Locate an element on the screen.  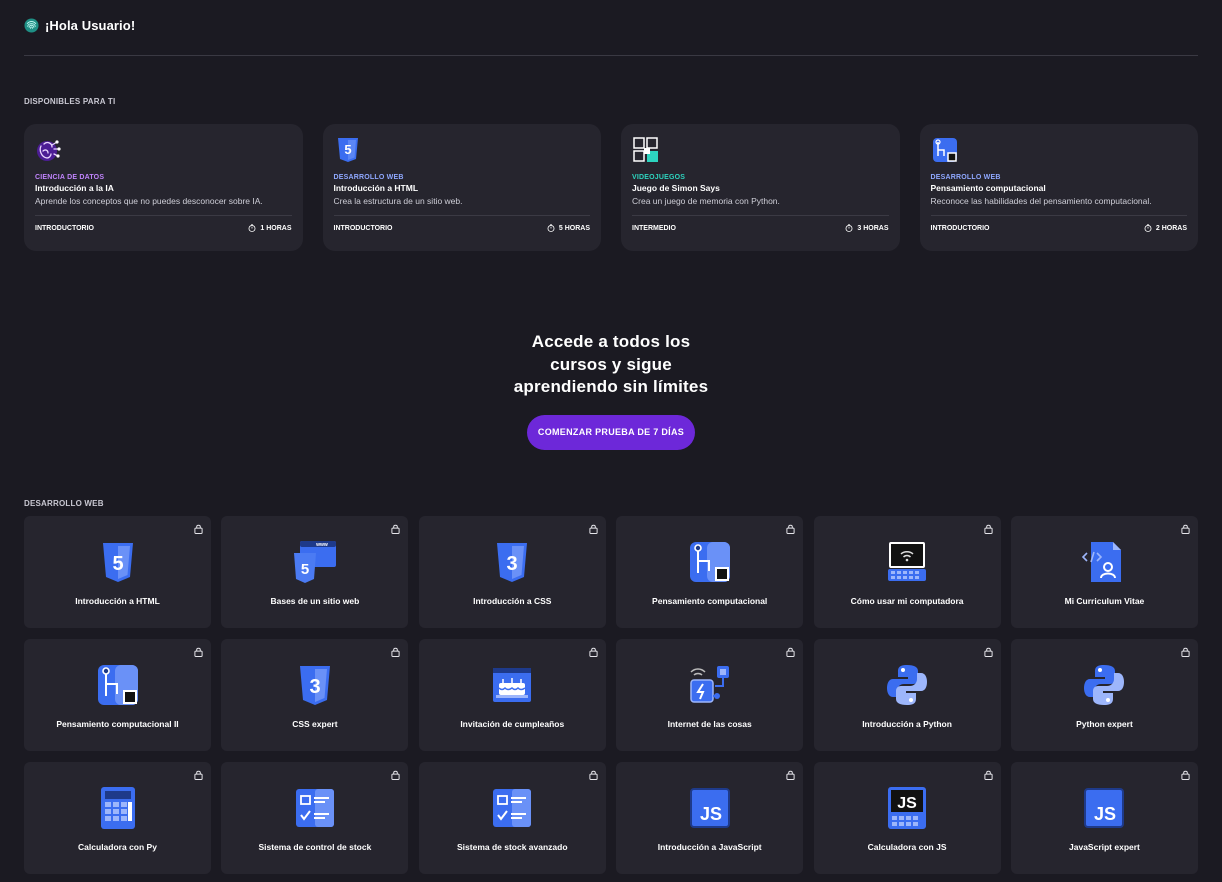
promo-title-line: aprendiendo sin límites is located at coordinates (611, 386).